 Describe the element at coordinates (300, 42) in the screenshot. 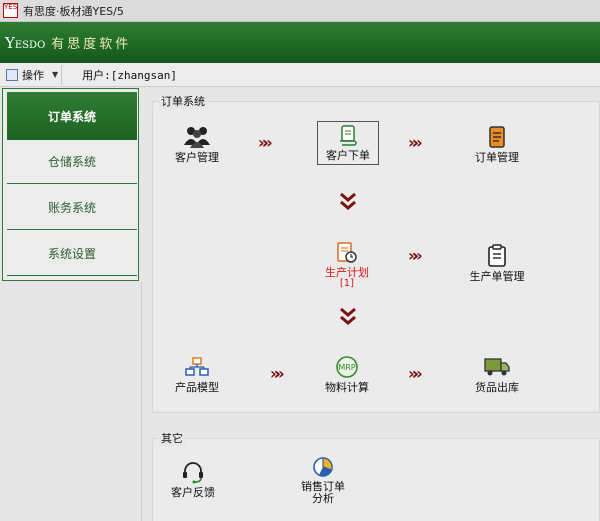

I see `brand-bar: YESDO 有思度软件` at that location.